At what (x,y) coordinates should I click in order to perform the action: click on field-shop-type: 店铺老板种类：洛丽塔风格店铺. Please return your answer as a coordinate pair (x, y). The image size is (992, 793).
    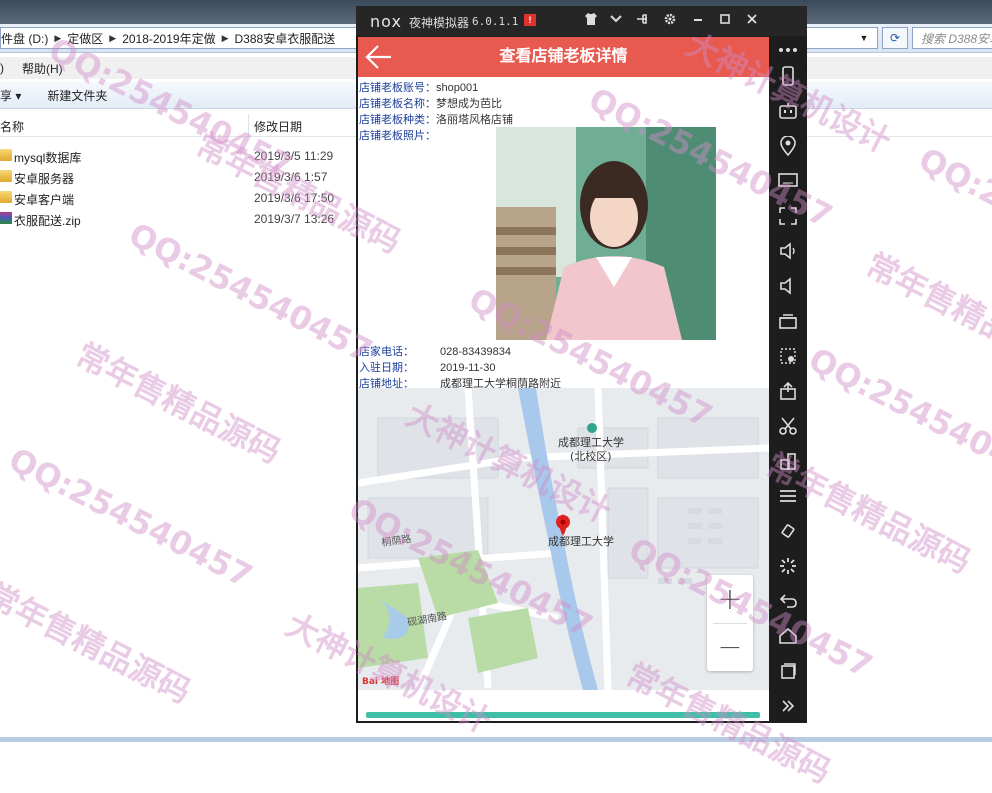
    Looking at the image, I should click on (436, 119).